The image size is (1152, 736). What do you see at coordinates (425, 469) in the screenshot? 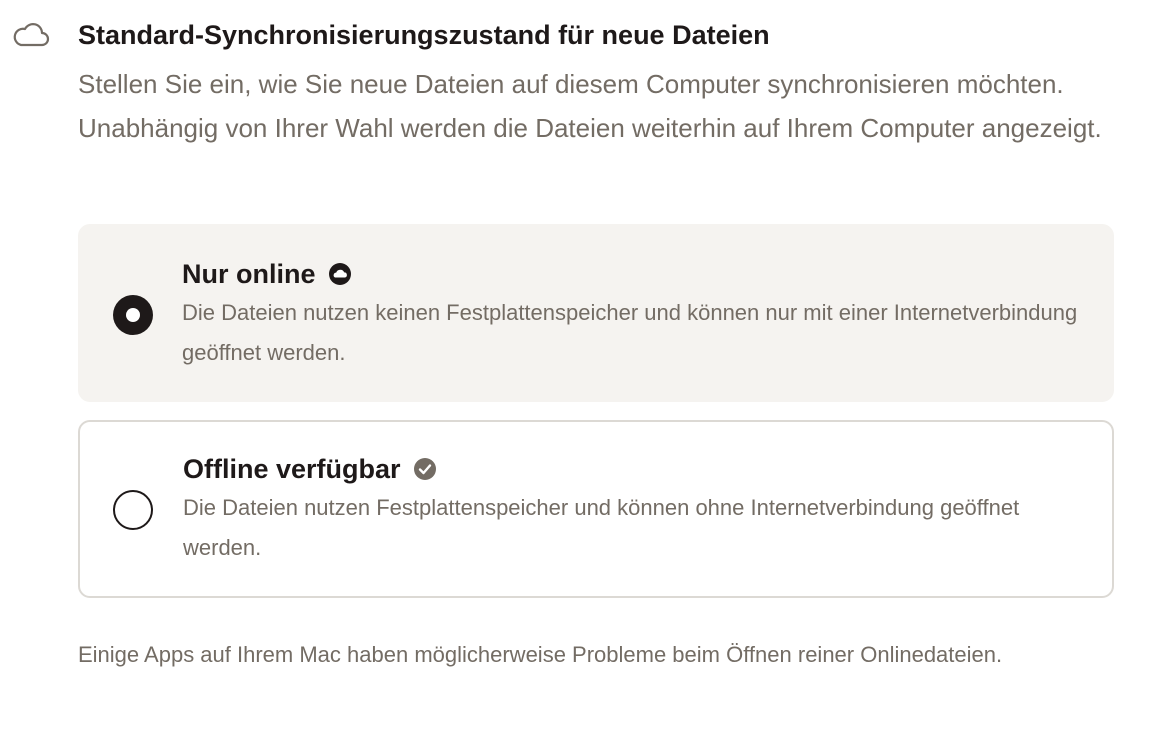
I see `offline-available-check-icon` at bounding box center [425, 469].